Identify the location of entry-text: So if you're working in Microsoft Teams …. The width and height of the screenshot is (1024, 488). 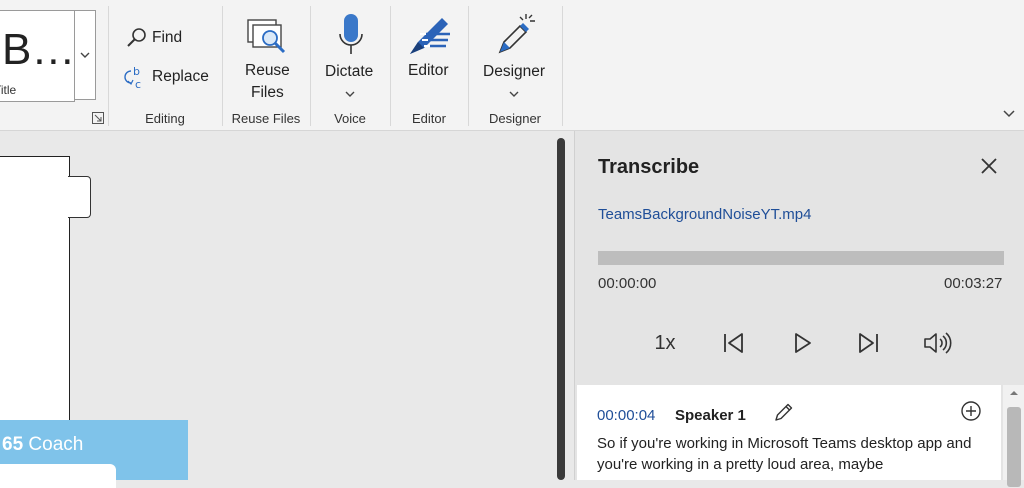
(784, 454).